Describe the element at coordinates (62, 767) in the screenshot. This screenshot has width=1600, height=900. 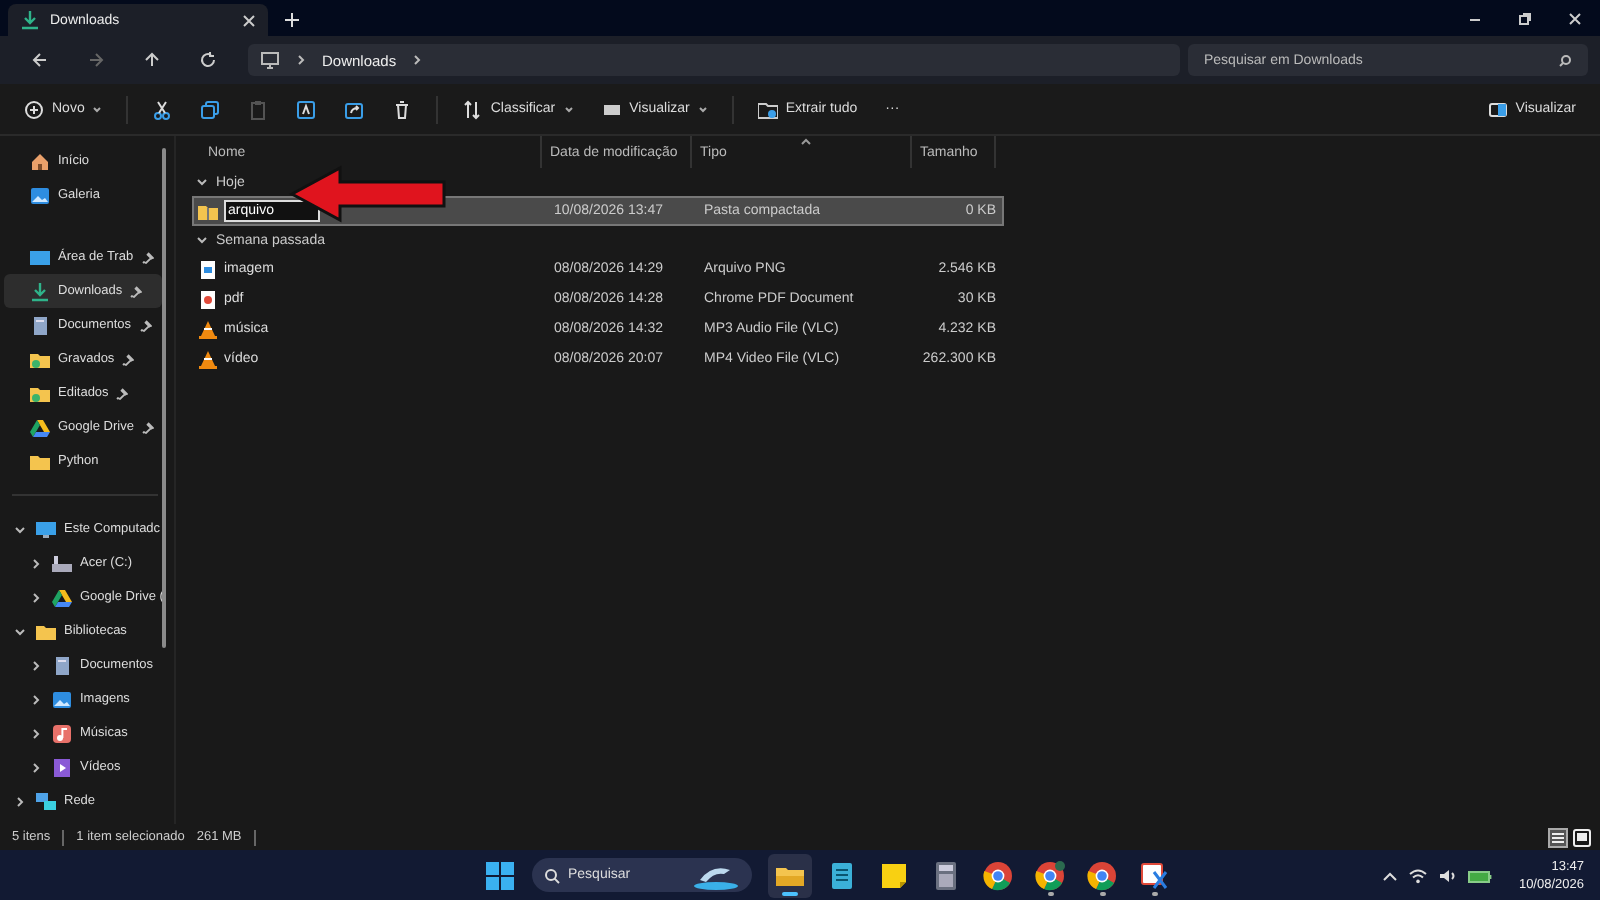
I see `video-icon` at that location.